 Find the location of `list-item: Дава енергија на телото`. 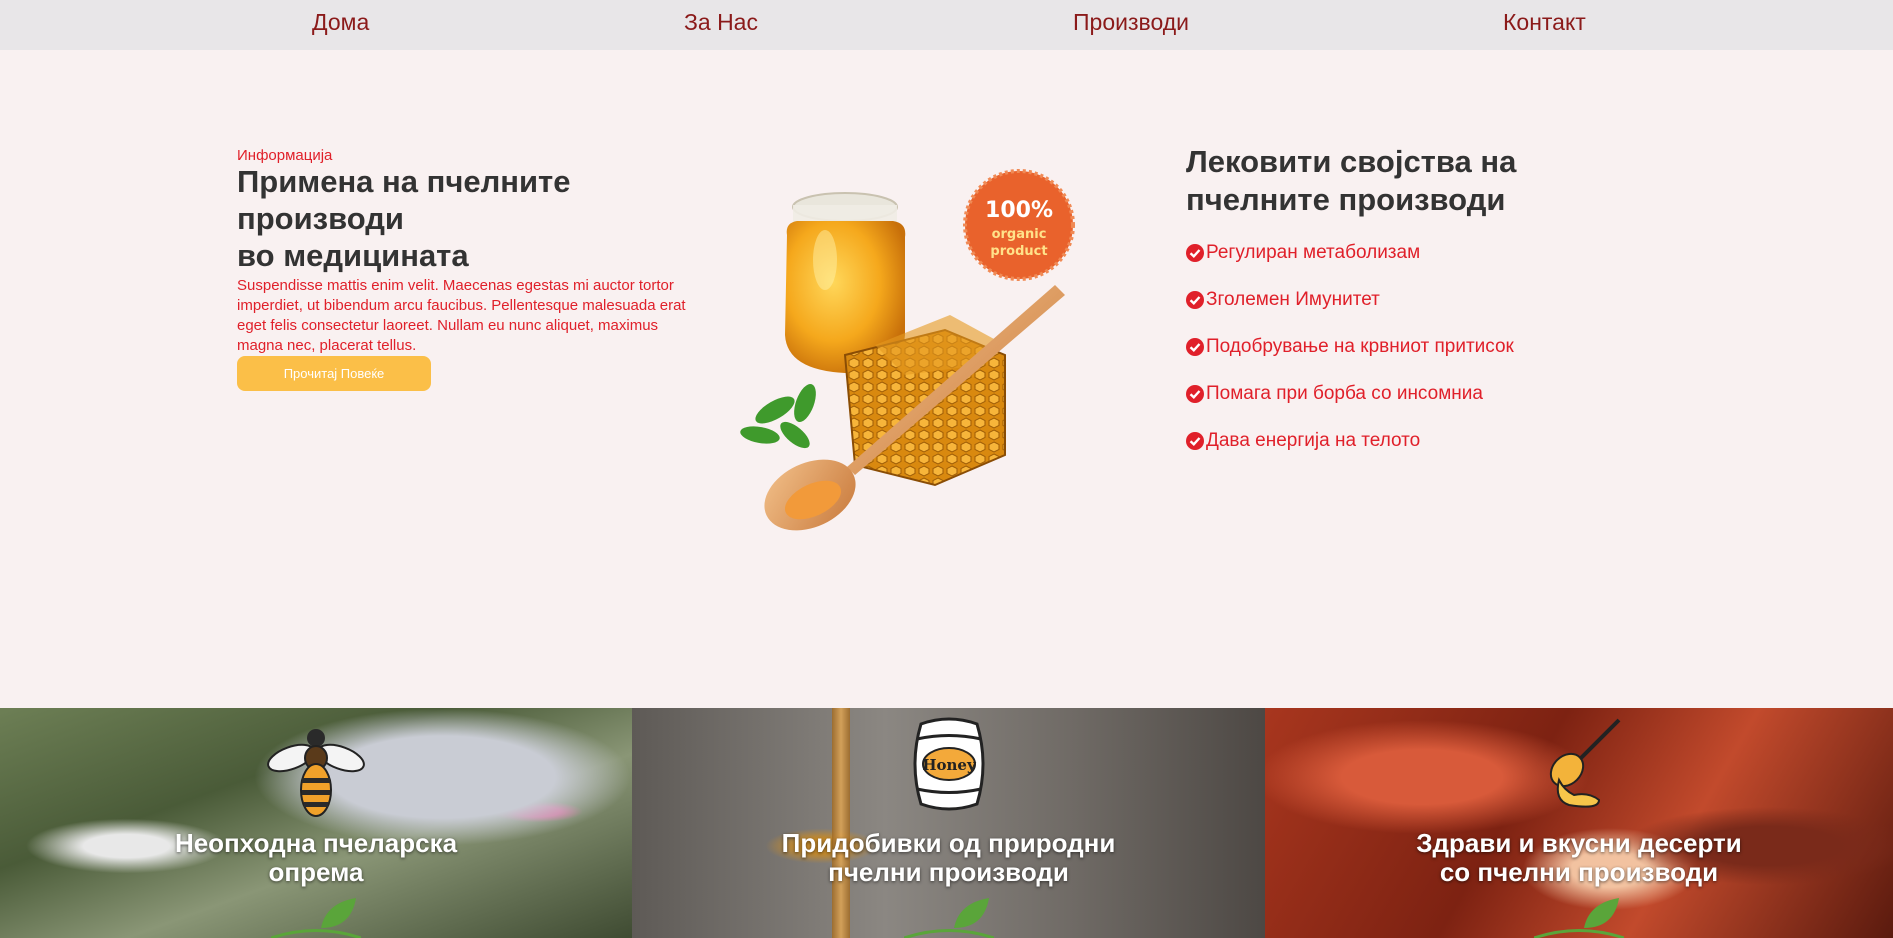

list-item: Дава енергија на телото is located at coordinates (1350, 453).